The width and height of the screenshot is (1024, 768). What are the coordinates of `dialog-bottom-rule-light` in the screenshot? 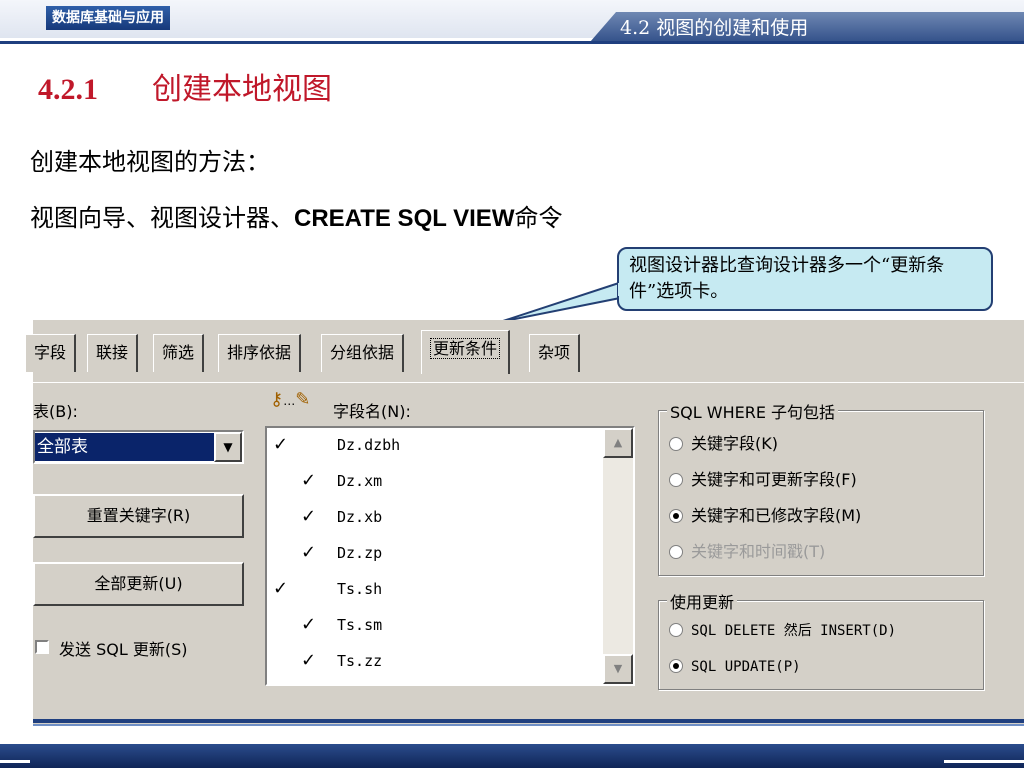 It's located at (528, 725).